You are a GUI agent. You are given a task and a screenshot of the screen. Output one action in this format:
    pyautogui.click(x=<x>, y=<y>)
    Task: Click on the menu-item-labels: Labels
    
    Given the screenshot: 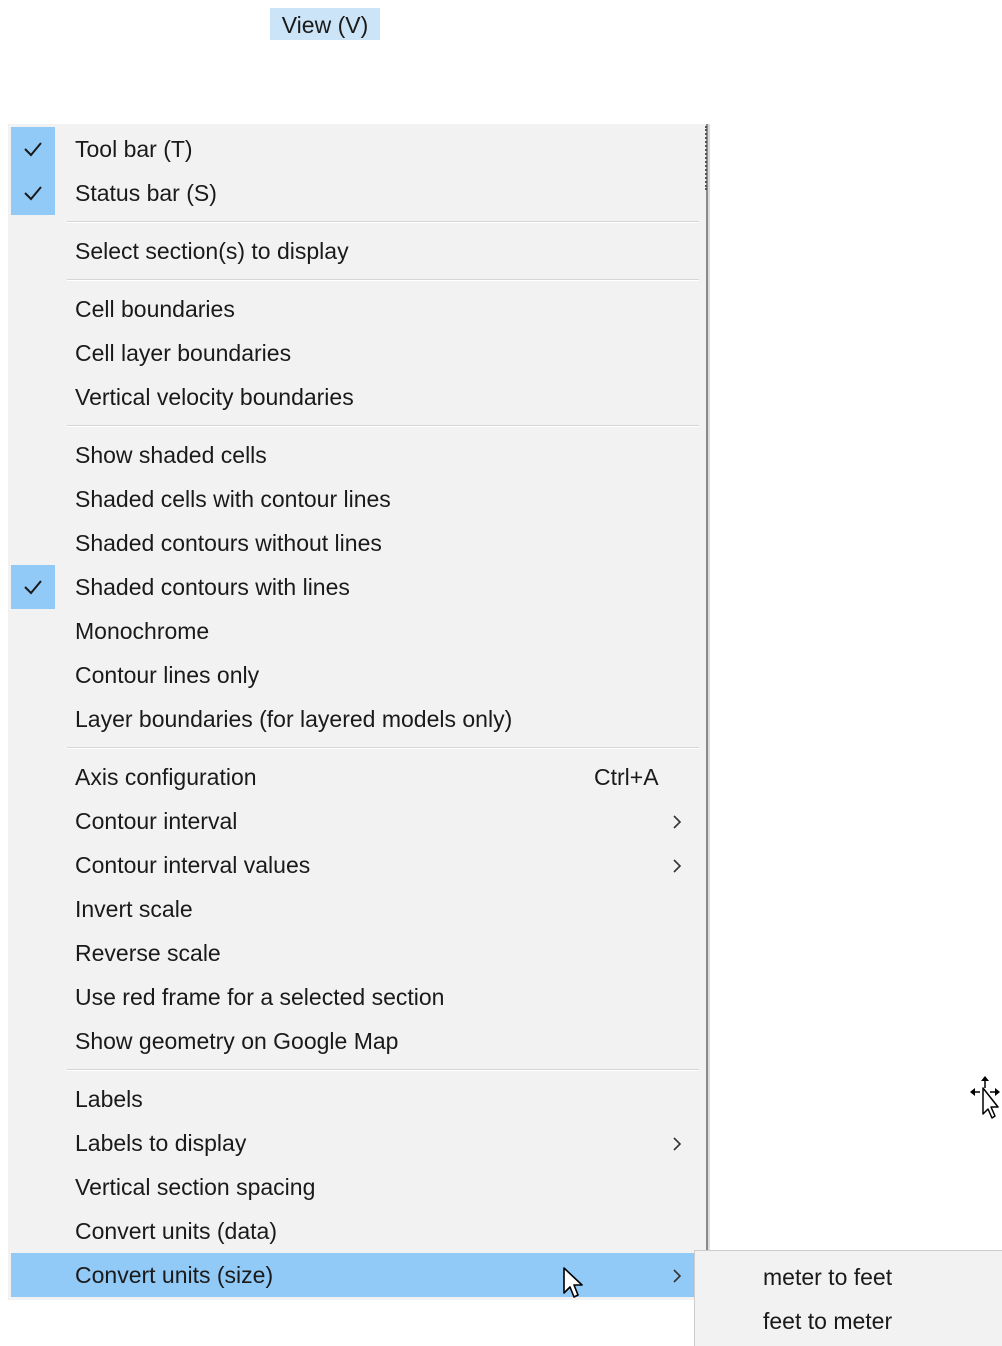 What is the action you would take?
    pyautogui.click(x=357, y=1099)
    